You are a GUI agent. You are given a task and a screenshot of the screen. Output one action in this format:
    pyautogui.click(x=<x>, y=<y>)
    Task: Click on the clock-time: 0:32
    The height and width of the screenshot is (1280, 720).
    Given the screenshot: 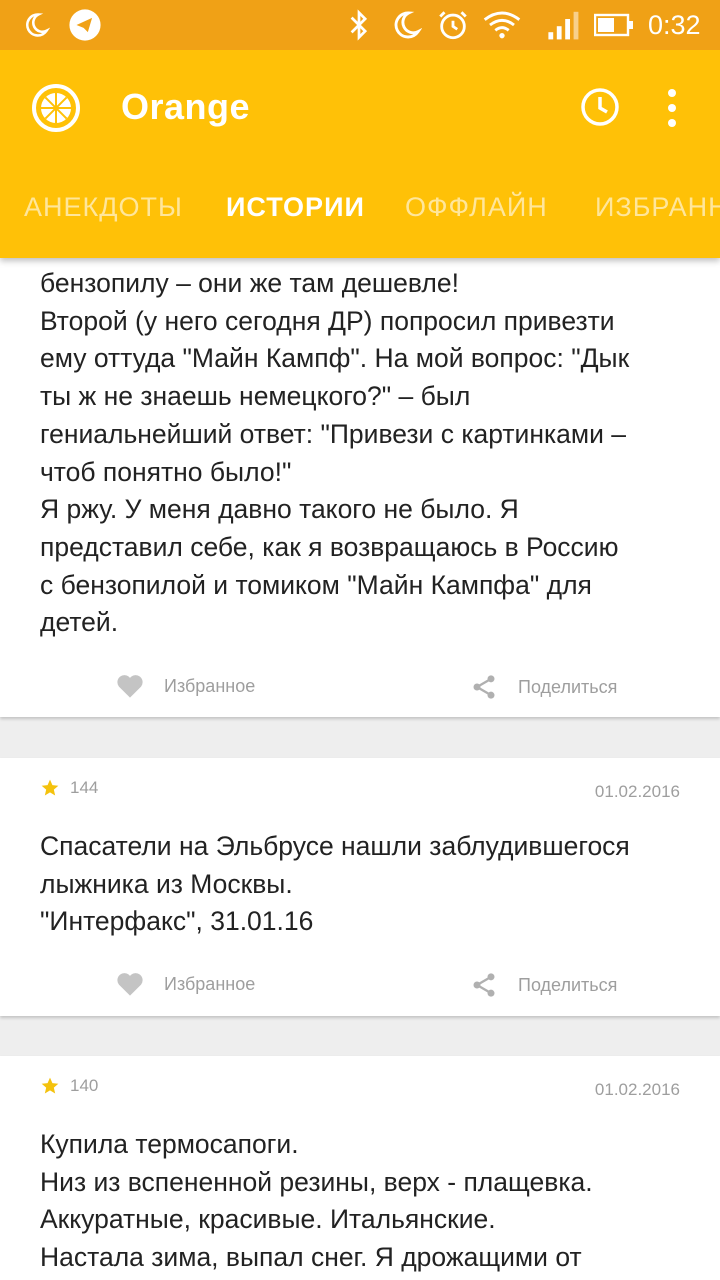 What is the action you would take?
    pyautogui.click(x=674, y=24)
    